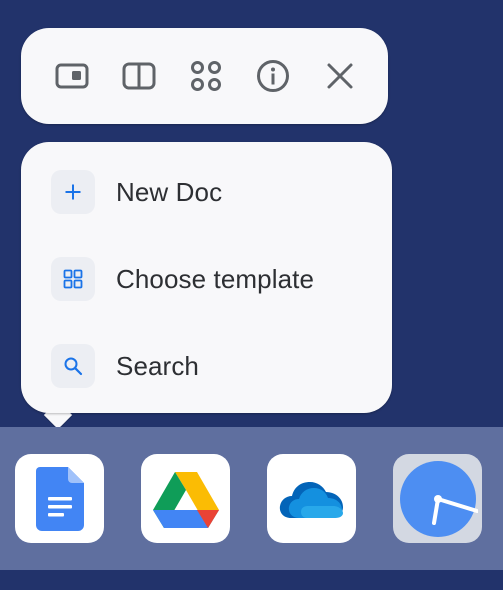  I want to click on menu-item-new-doc: New Doc, so click(136, 192).